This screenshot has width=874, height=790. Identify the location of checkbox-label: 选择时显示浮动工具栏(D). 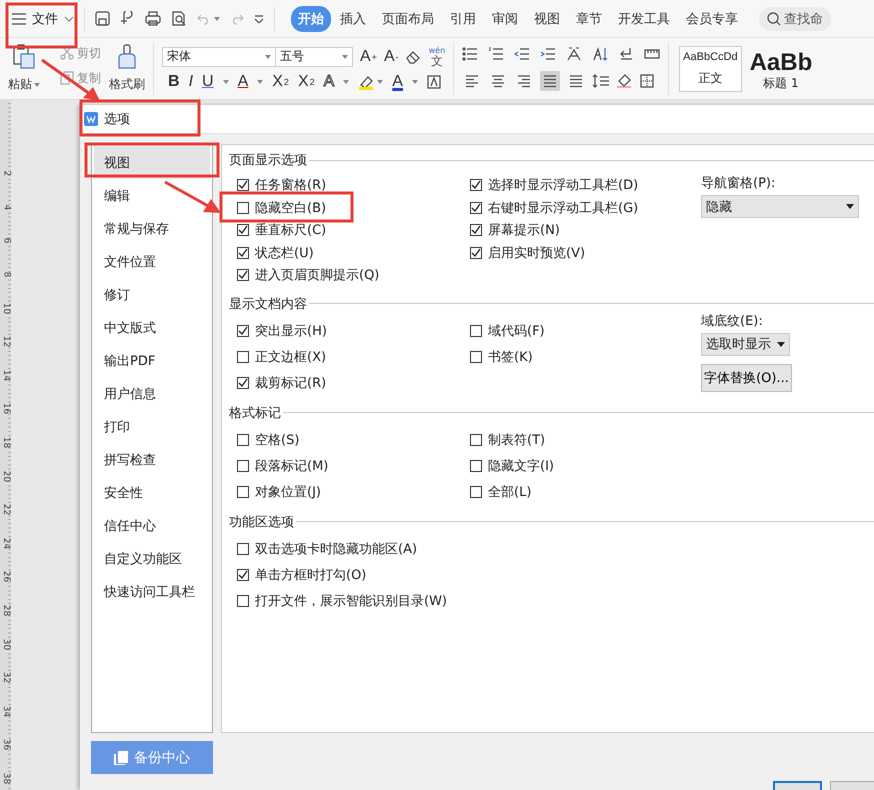
(563, 185).